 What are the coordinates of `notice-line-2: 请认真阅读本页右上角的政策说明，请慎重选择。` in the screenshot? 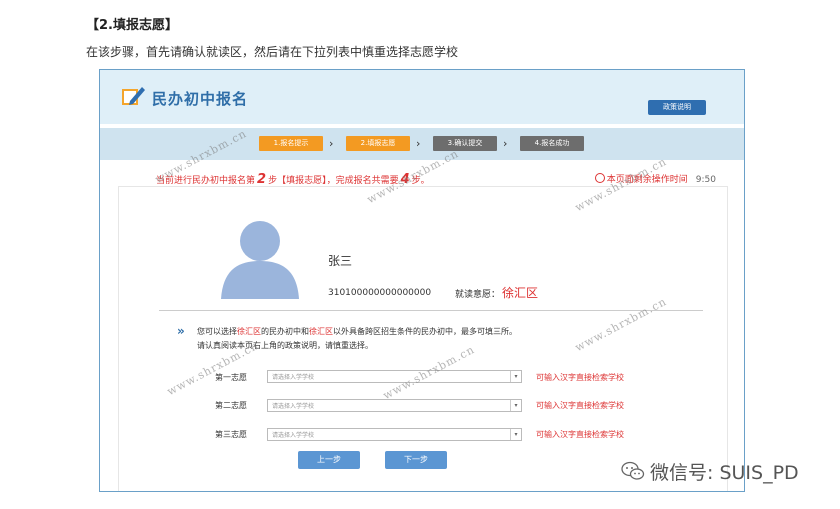 It's located at (285, 345).